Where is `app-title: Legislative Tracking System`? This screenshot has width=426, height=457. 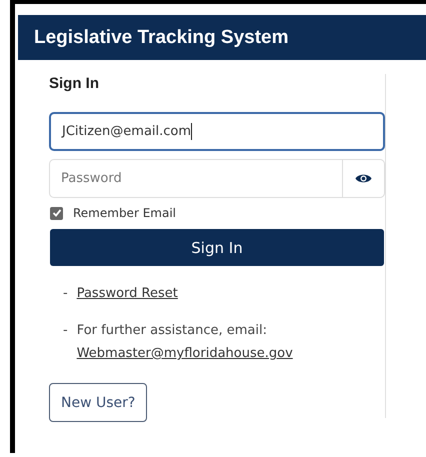
app-title: Legislative Tracking System is located at coordinates (161, 37).